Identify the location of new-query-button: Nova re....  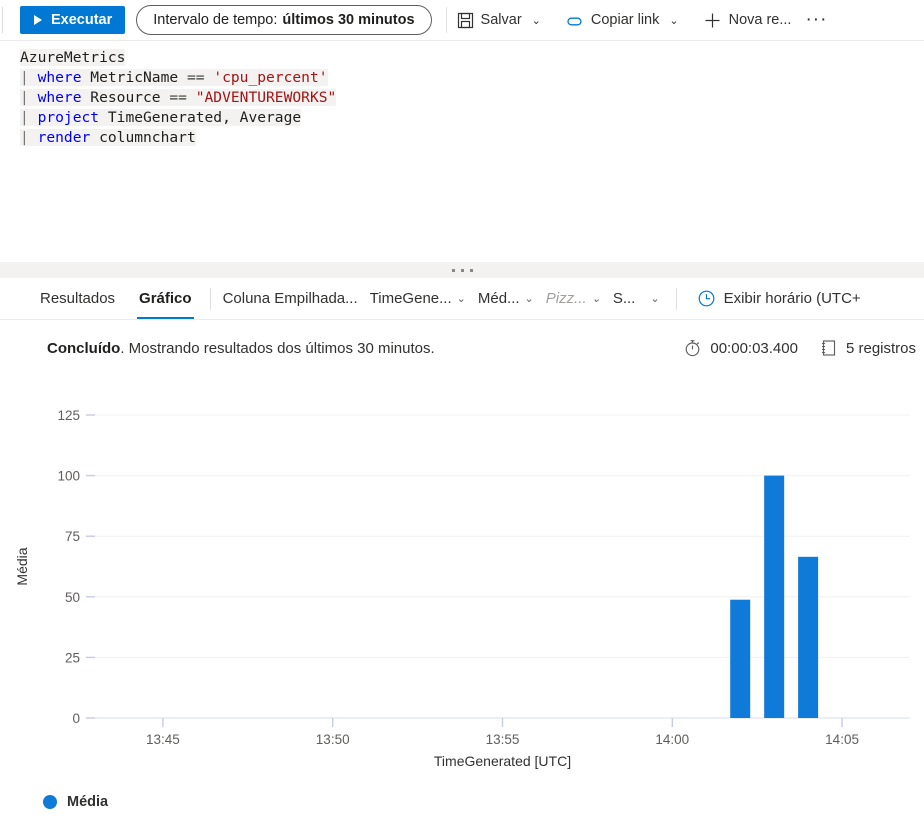
(747, 20).